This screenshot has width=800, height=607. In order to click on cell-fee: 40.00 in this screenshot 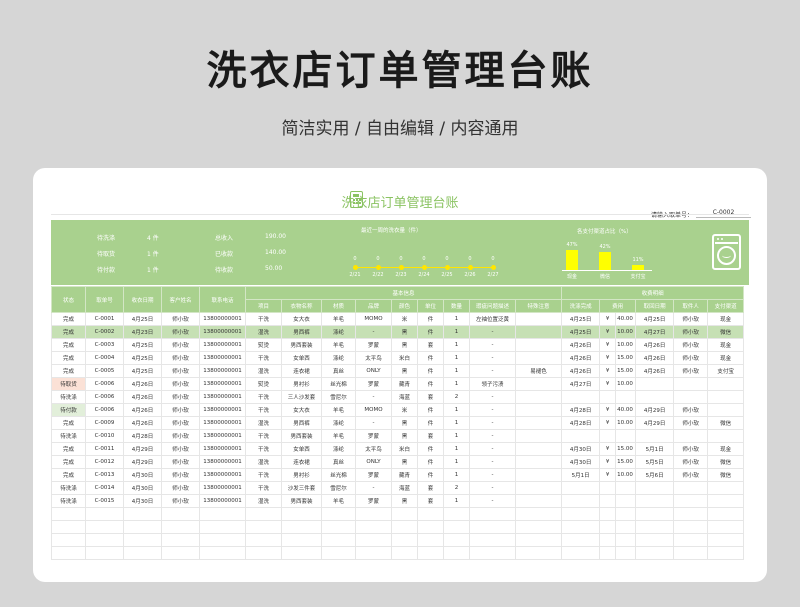, I will do `click(626, 319)`.